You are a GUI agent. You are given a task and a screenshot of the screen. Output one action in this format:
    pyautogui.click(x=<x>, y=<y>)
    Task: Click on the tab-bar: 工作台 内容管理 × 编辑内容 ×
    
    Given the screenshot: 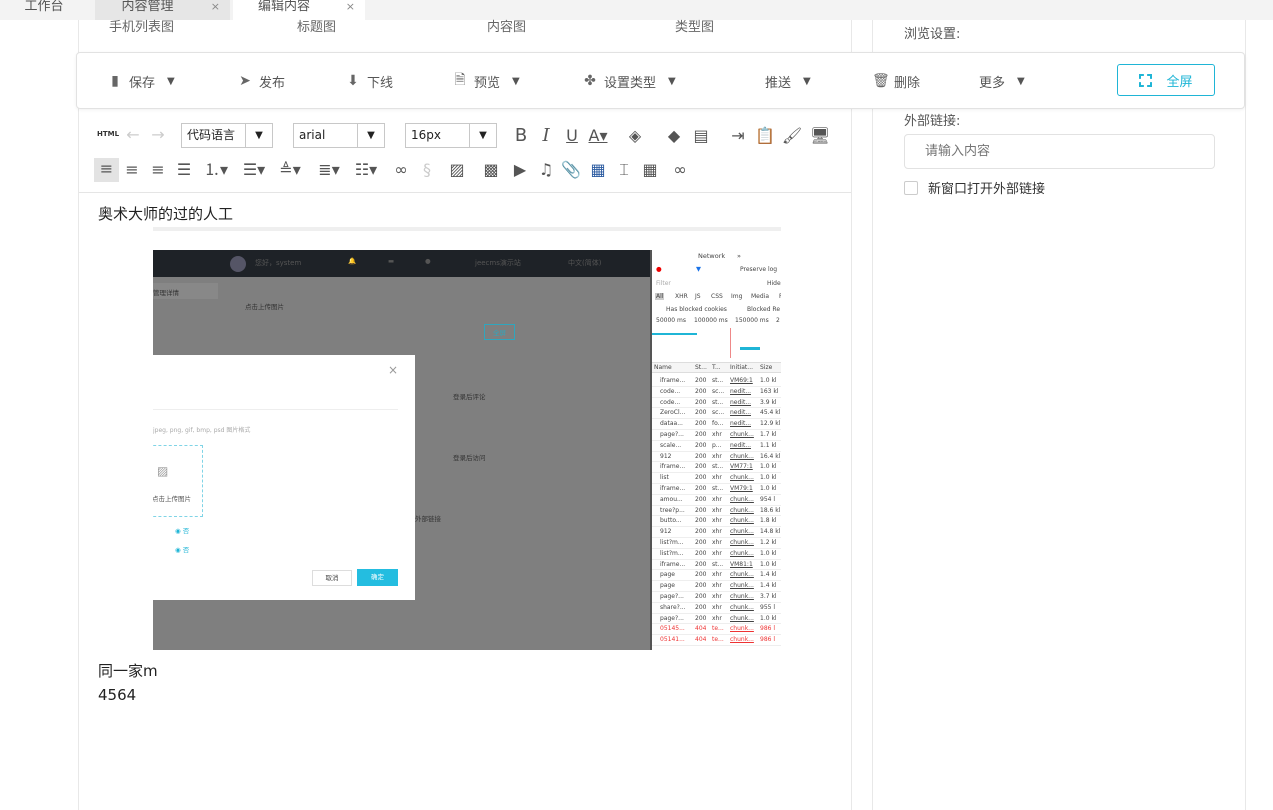 What is the action you would take?
    pyautogui.click(x=636, y=10)
    